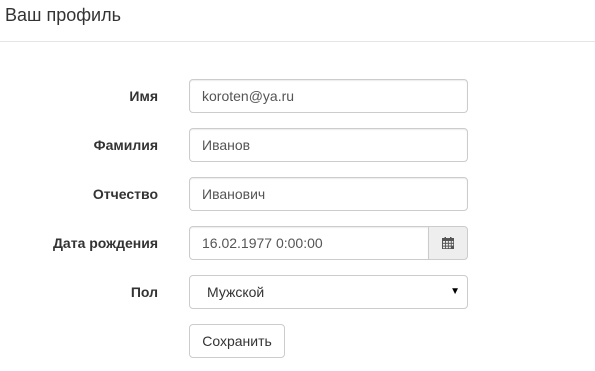 The height and width of the screenshot is (371, 595). What do you see at coordinates (143, 96) in the screenshot?
I see `first-name-label: Имя` at bounding box center [143, 96].